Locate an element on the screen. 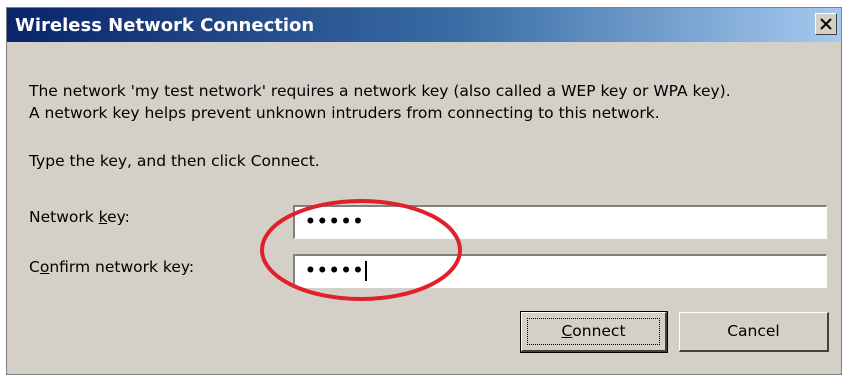 The height and width of the screenshot is (381, 848). text-caret is located at coordinates (366, 271).